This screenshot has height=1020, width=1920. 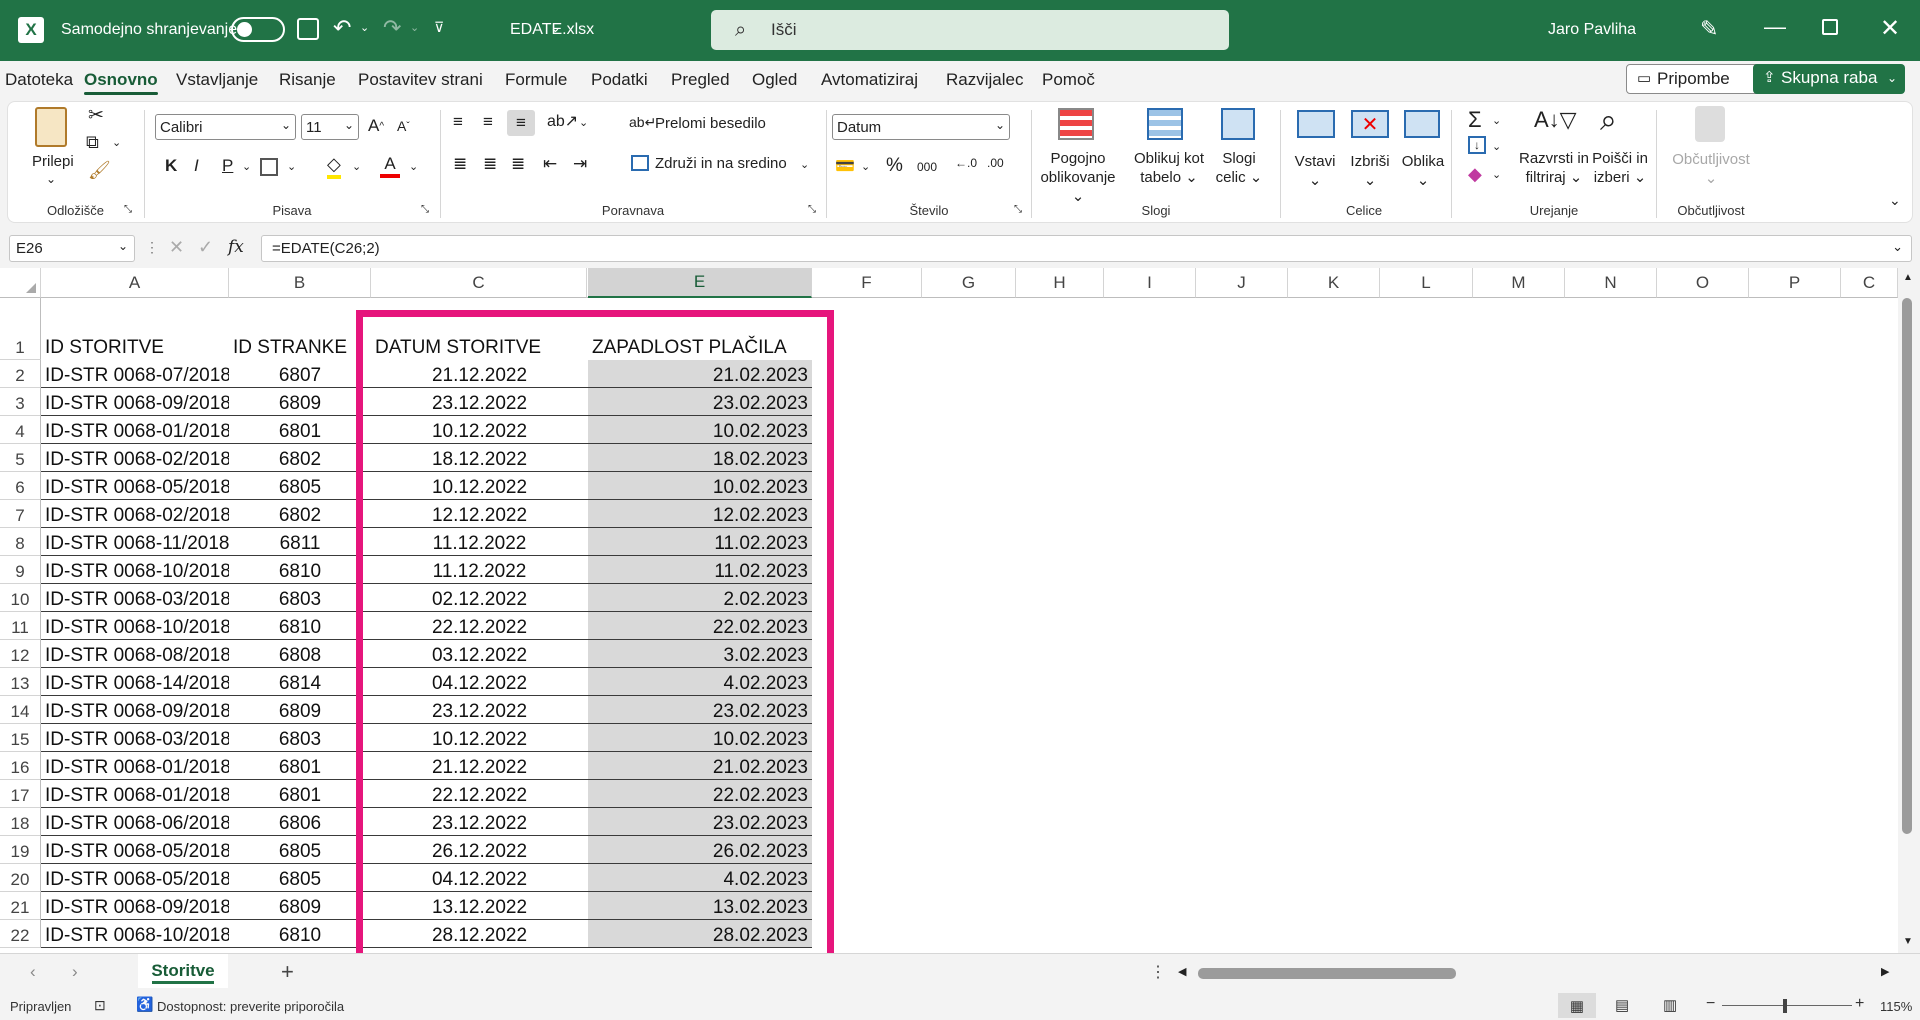 I want to click on cell-id-stranke: 6803, so click(x=300, y=738).